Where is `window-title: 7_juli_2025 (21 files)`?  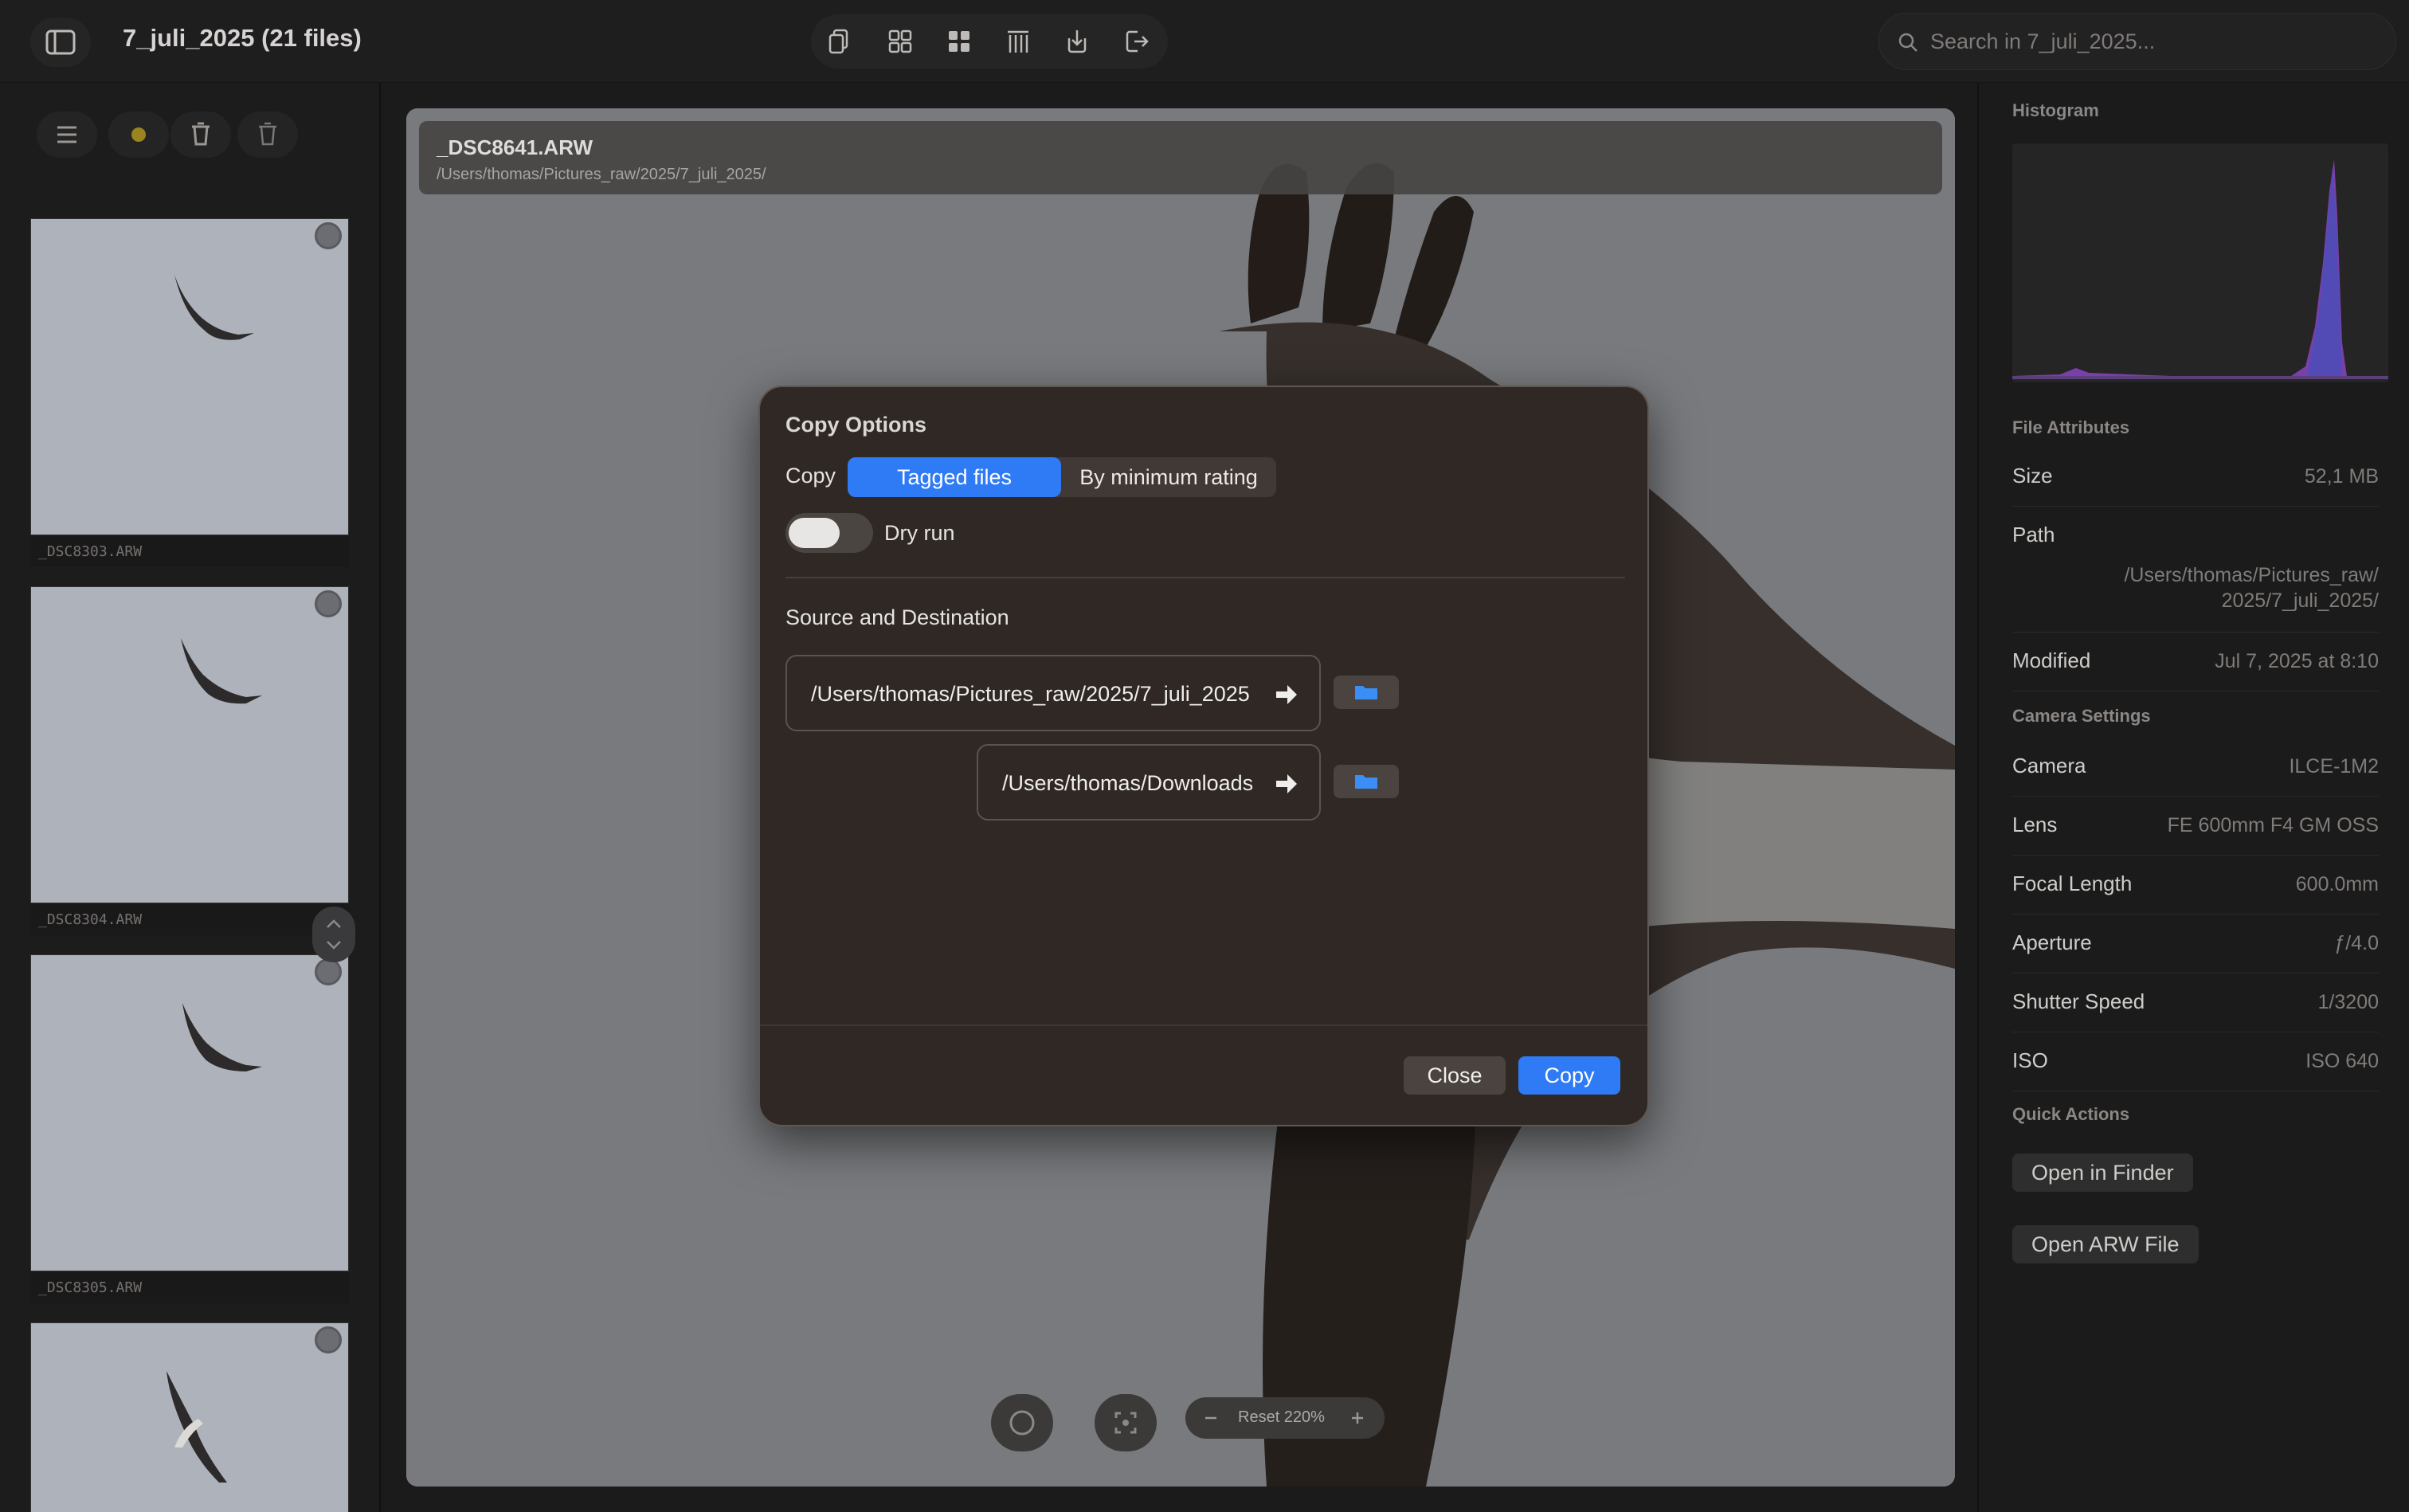
window-title: 7_juli_2025 (21 files) is located at coordinates (242, 38).